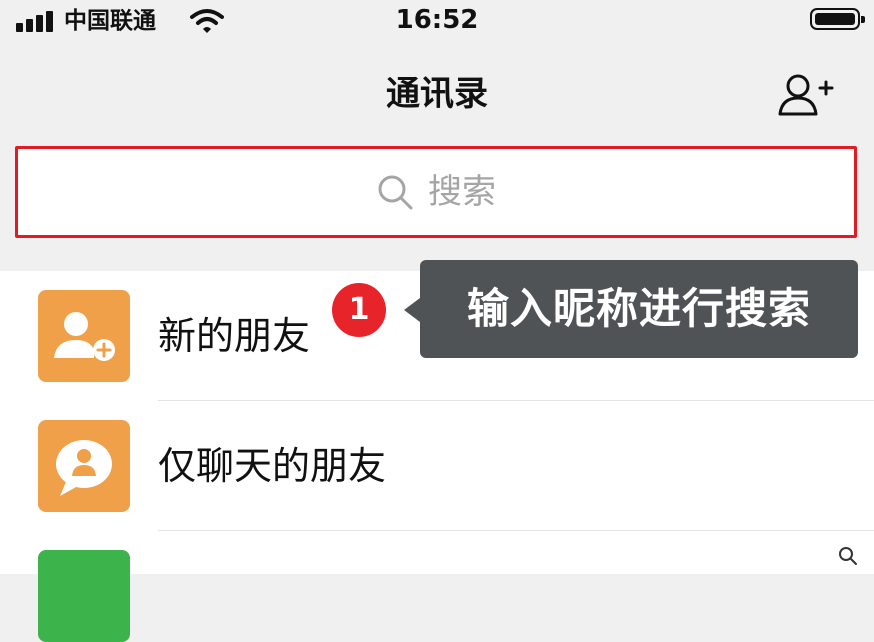  Describe the element at coordinates (84, 466) in the screenshot. I see `chat-only-friend-icon` at that location.